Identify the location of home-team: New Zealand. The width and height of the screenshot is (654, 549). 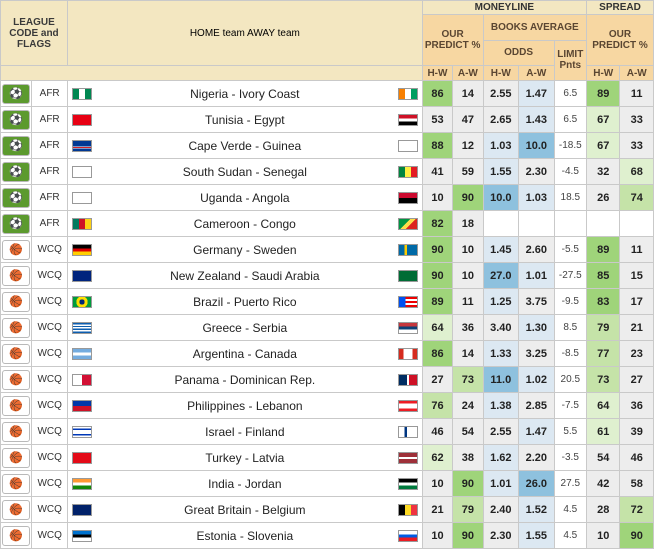
(205, 276).